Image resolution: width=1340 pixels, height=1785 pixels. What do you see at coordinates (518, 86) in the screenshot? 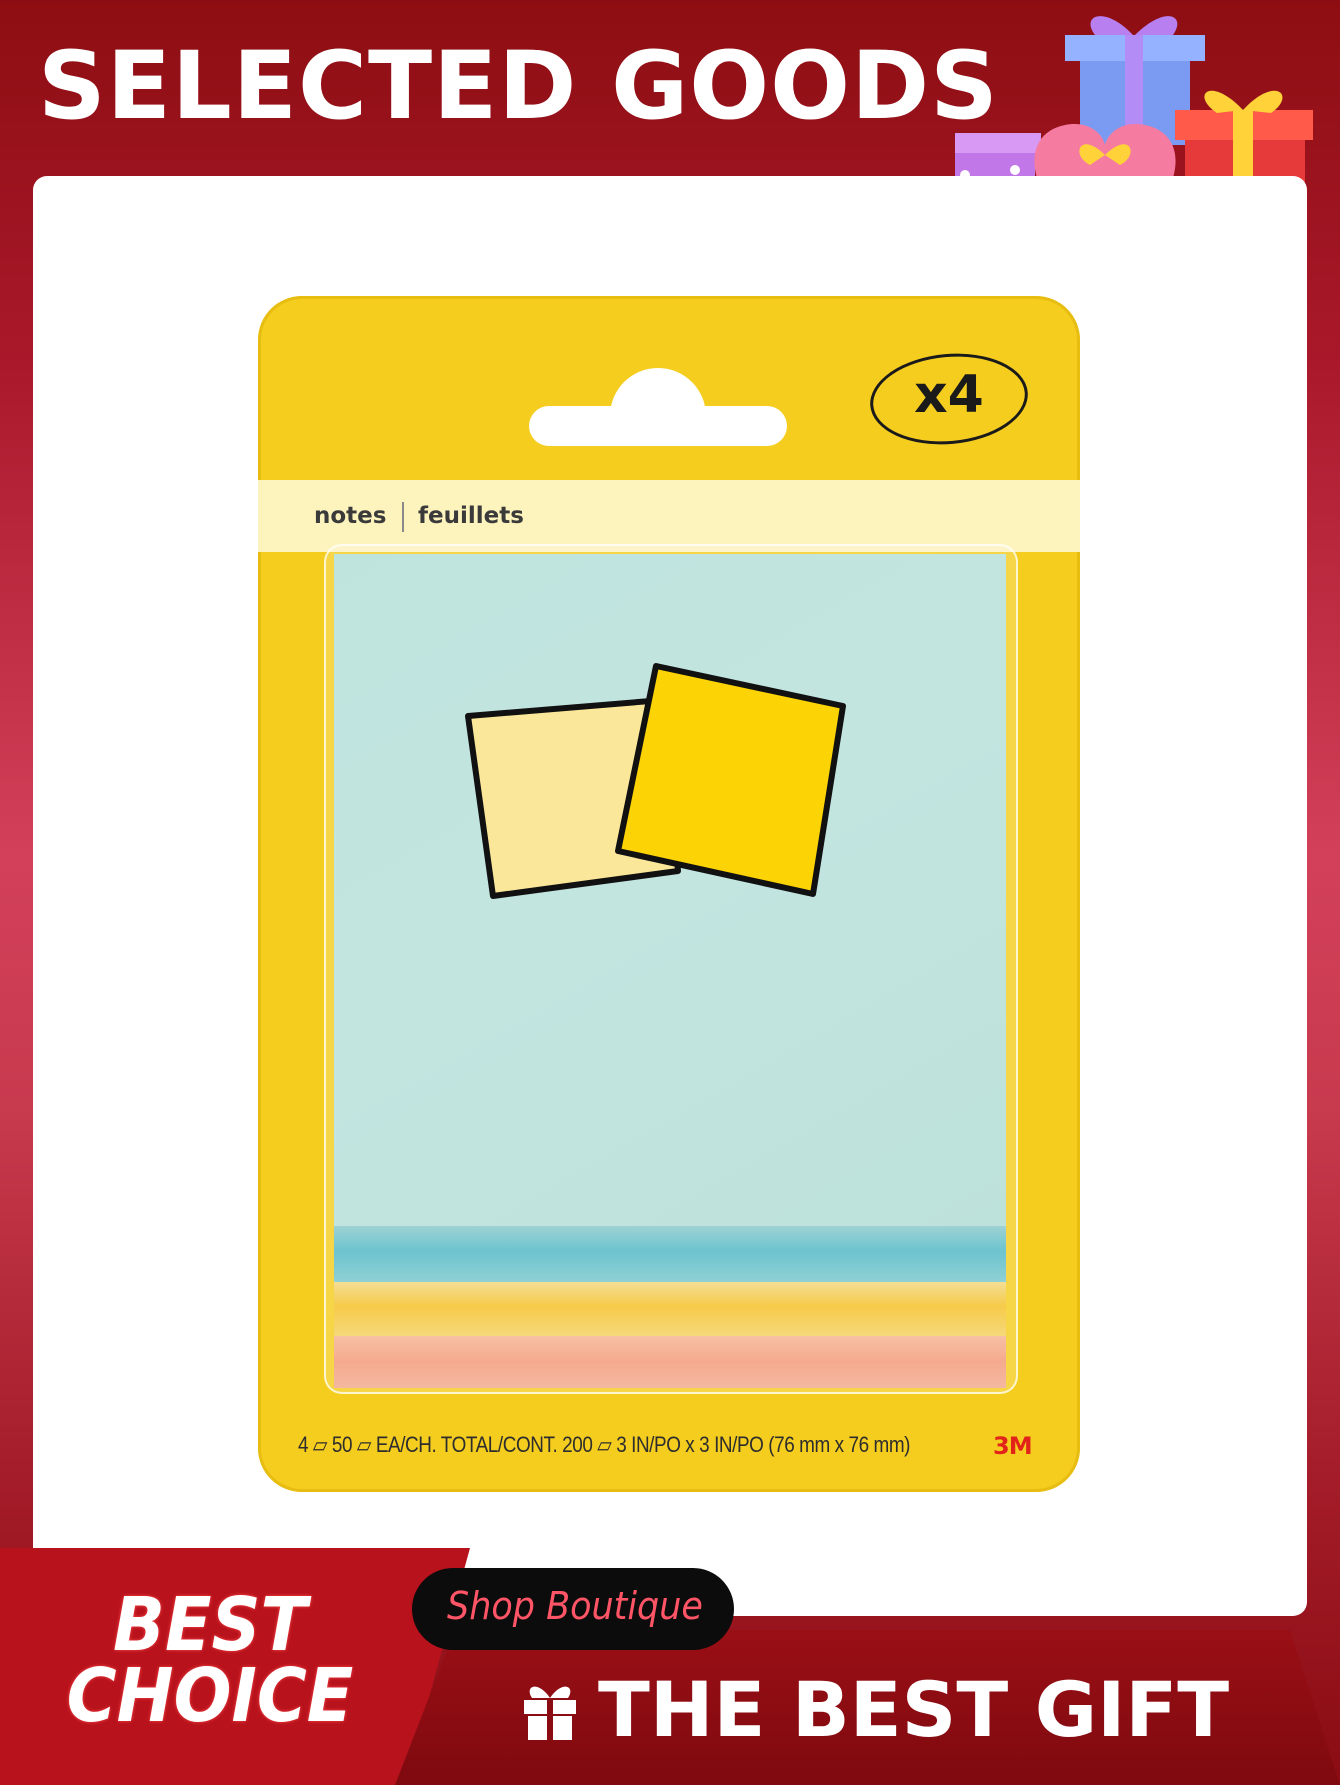
I see `page-title: SELECTED GOODS` at bounding box center [518, 86].